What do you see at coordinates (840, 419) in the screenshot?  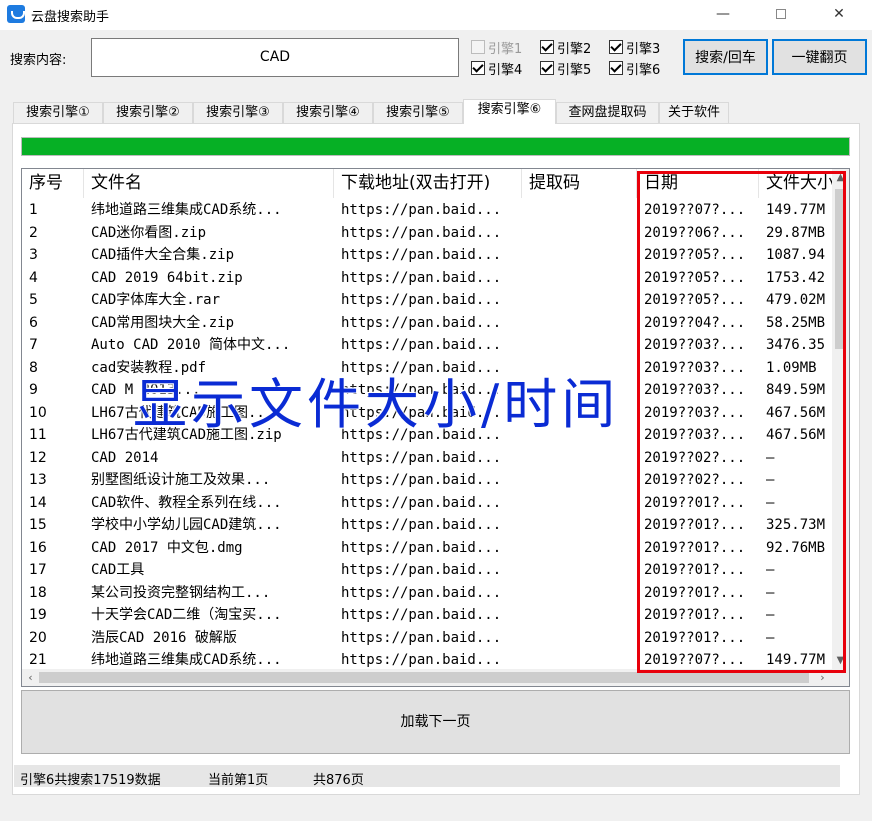 I see `vertical-scrollbar: ▲ ▼` at bounding box center [840, 419].